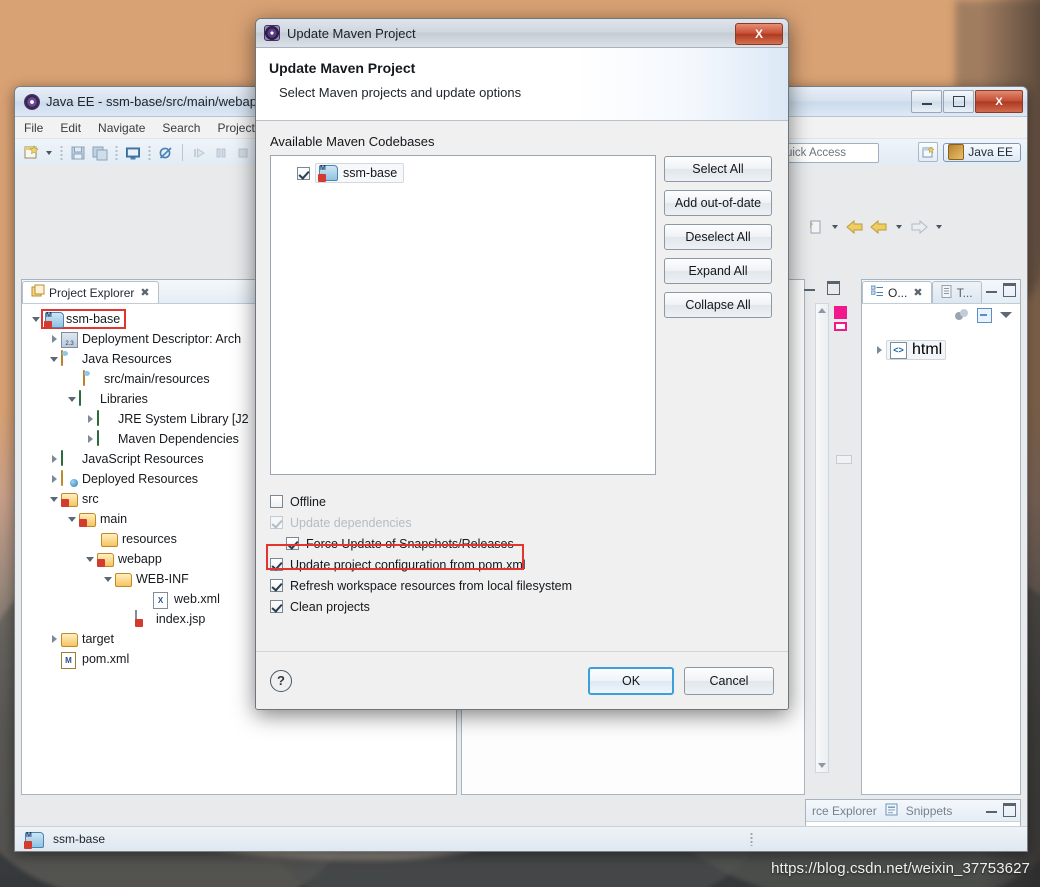 This screenshot has width=1040, height=887. Describe the element at coordinates (751, 839) in the screenshot. I see `status-resize-handle` at that location.